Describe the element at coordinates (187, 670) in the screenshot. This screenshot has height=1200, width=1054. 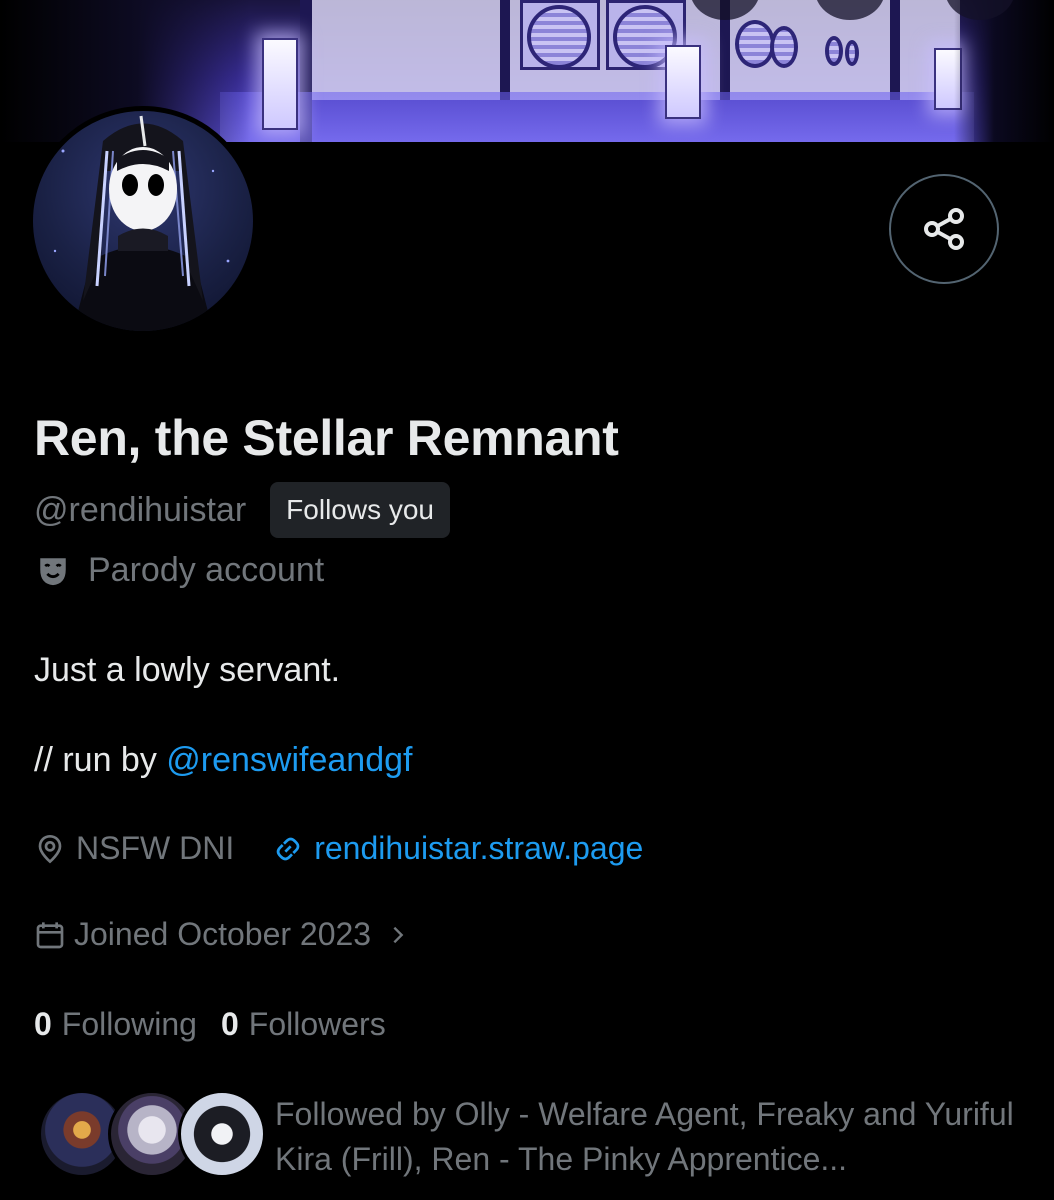
I see `bio-line: Just a lowly servant.` at that location.